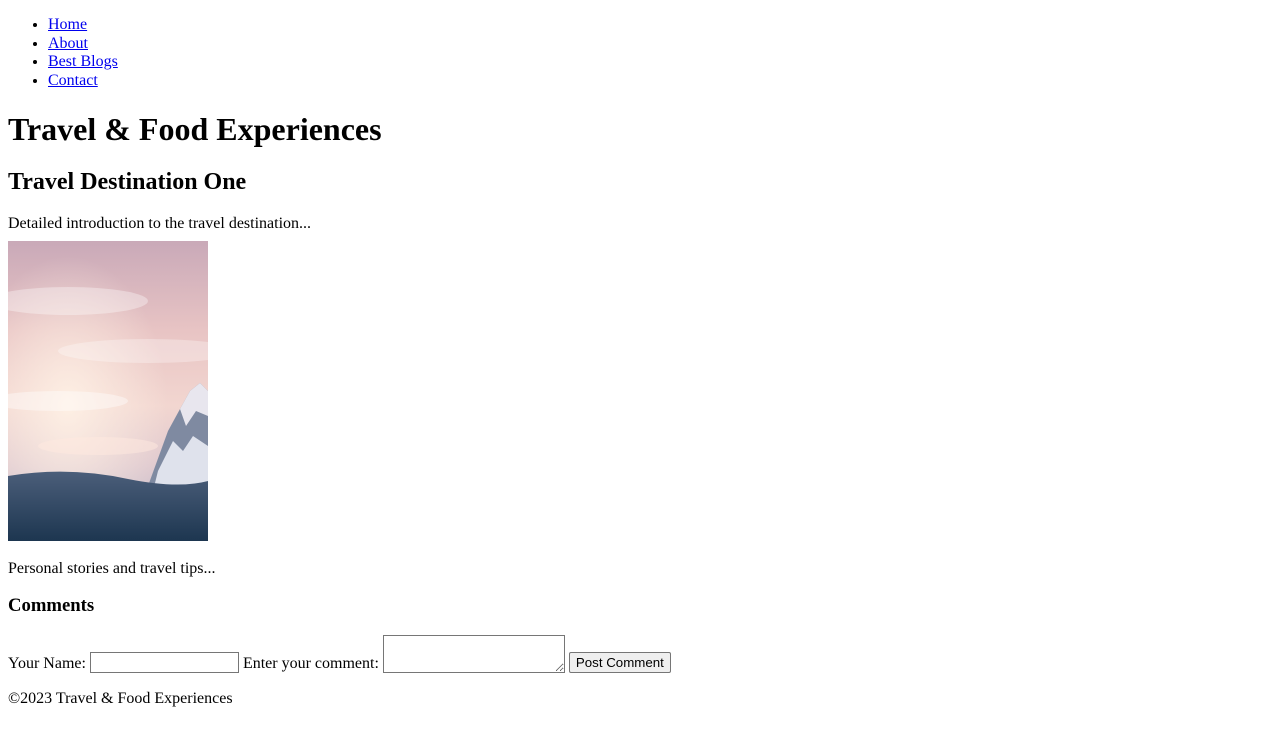 This screenshot has width=1280, height=743. Describe the element at coordinates (164, 662) in the screenshot. I see `name-input` at that location.